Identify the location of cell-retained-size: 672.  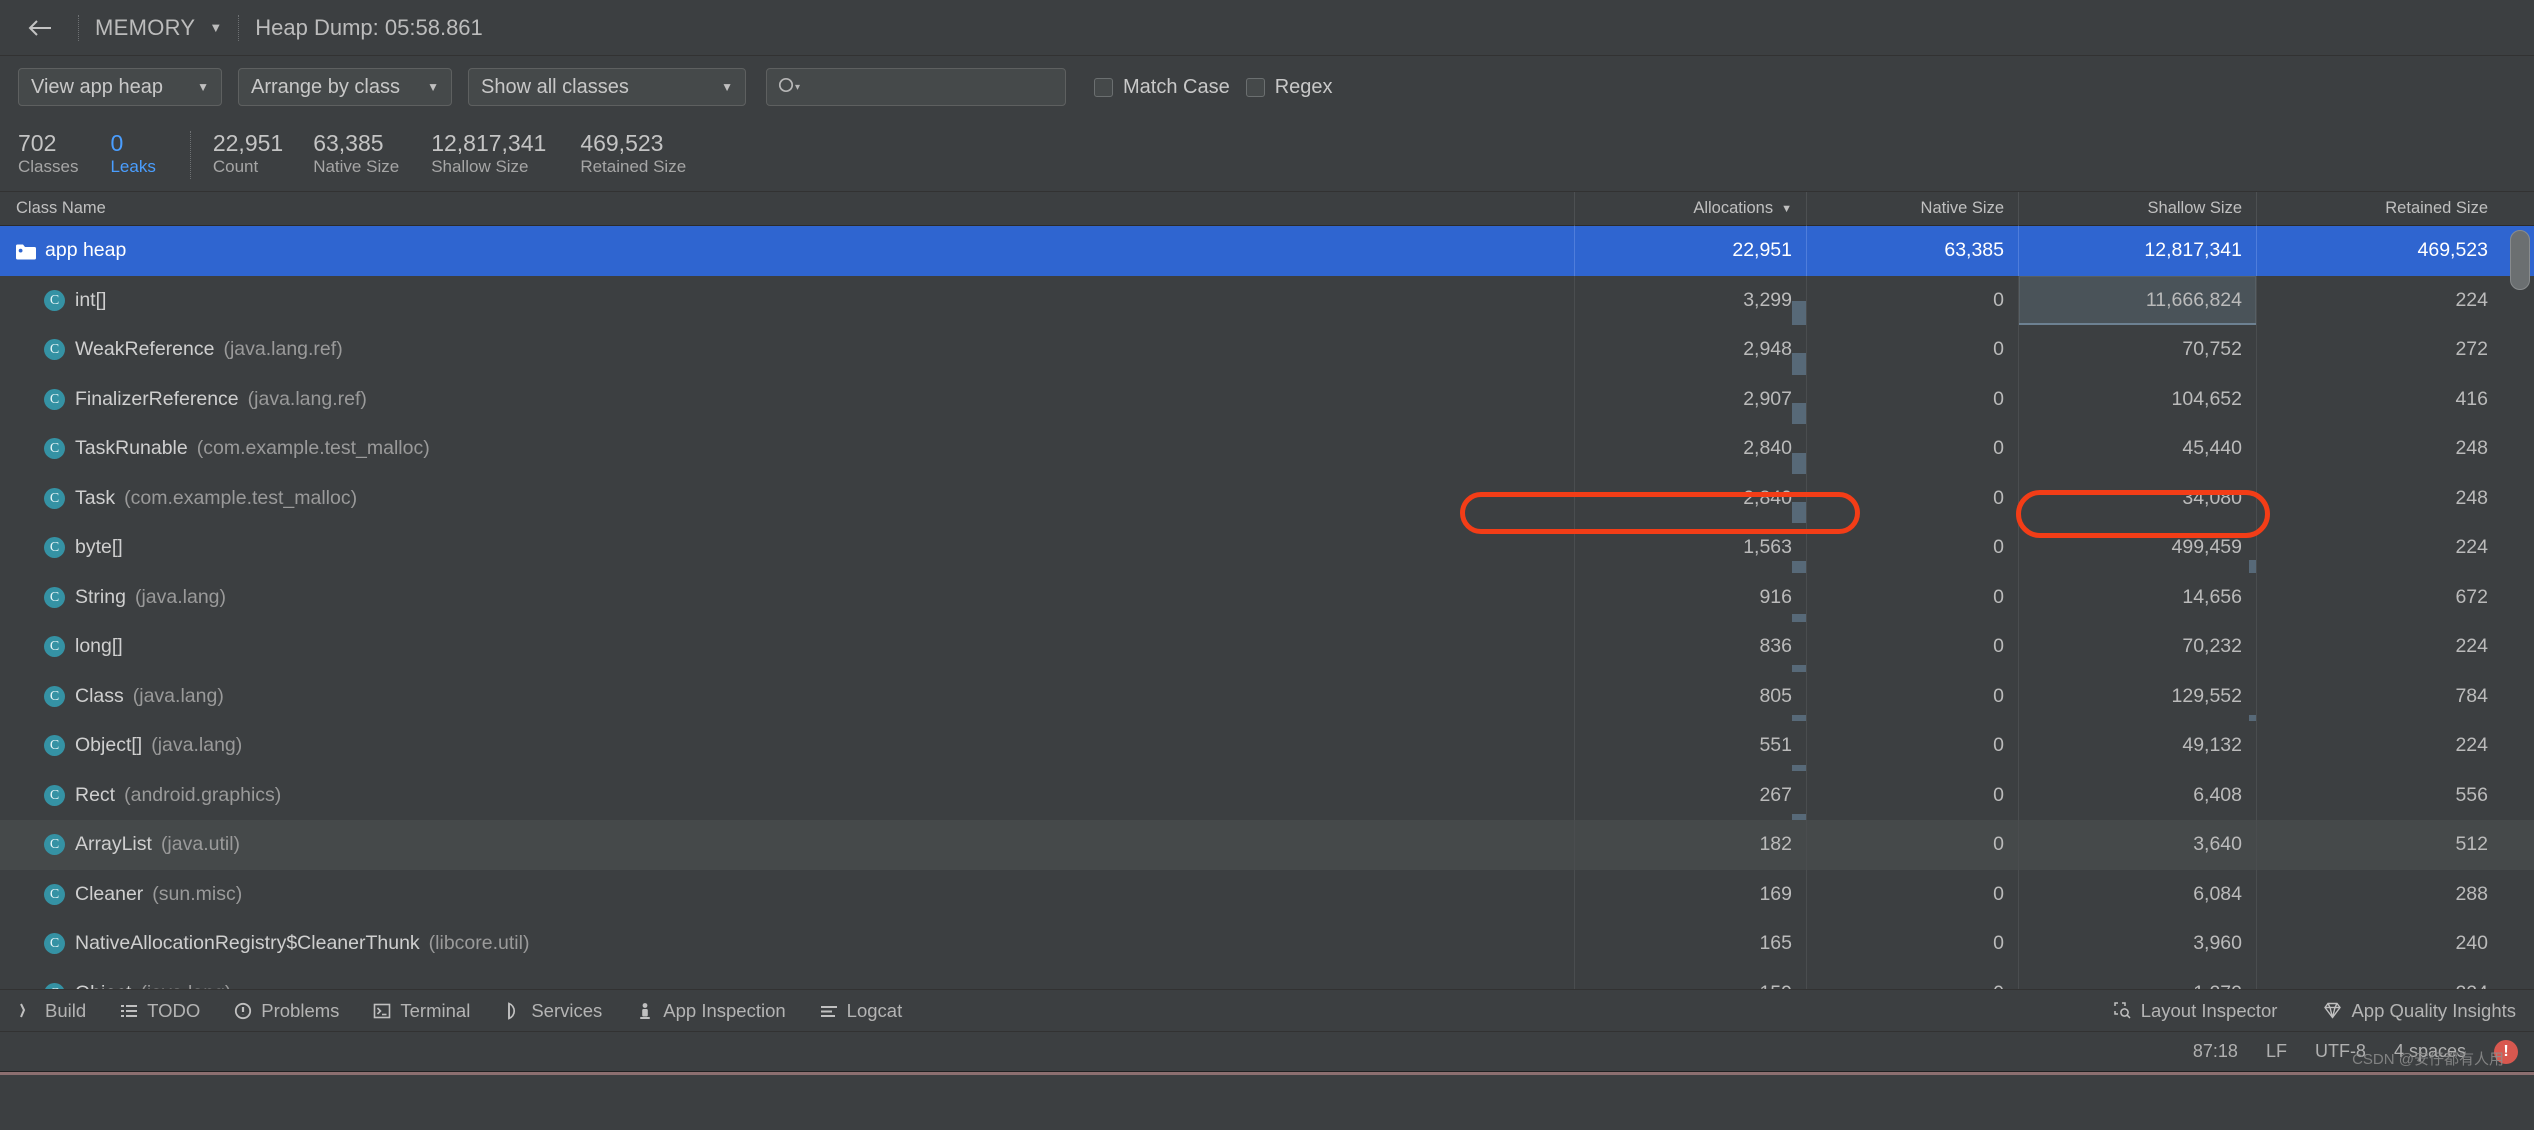
(2379, 597).